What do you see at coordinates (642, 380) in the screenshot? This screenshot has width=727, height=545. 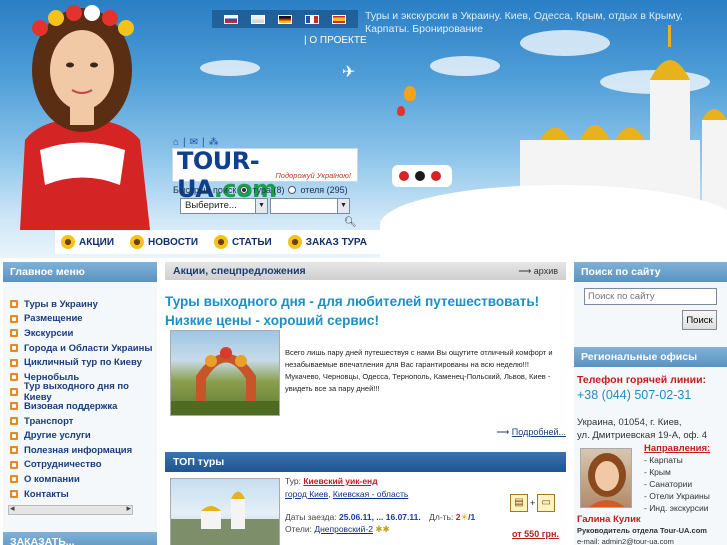 I see `hotline-label: Телефон горячей линии:` at bounding box center [642, 380].